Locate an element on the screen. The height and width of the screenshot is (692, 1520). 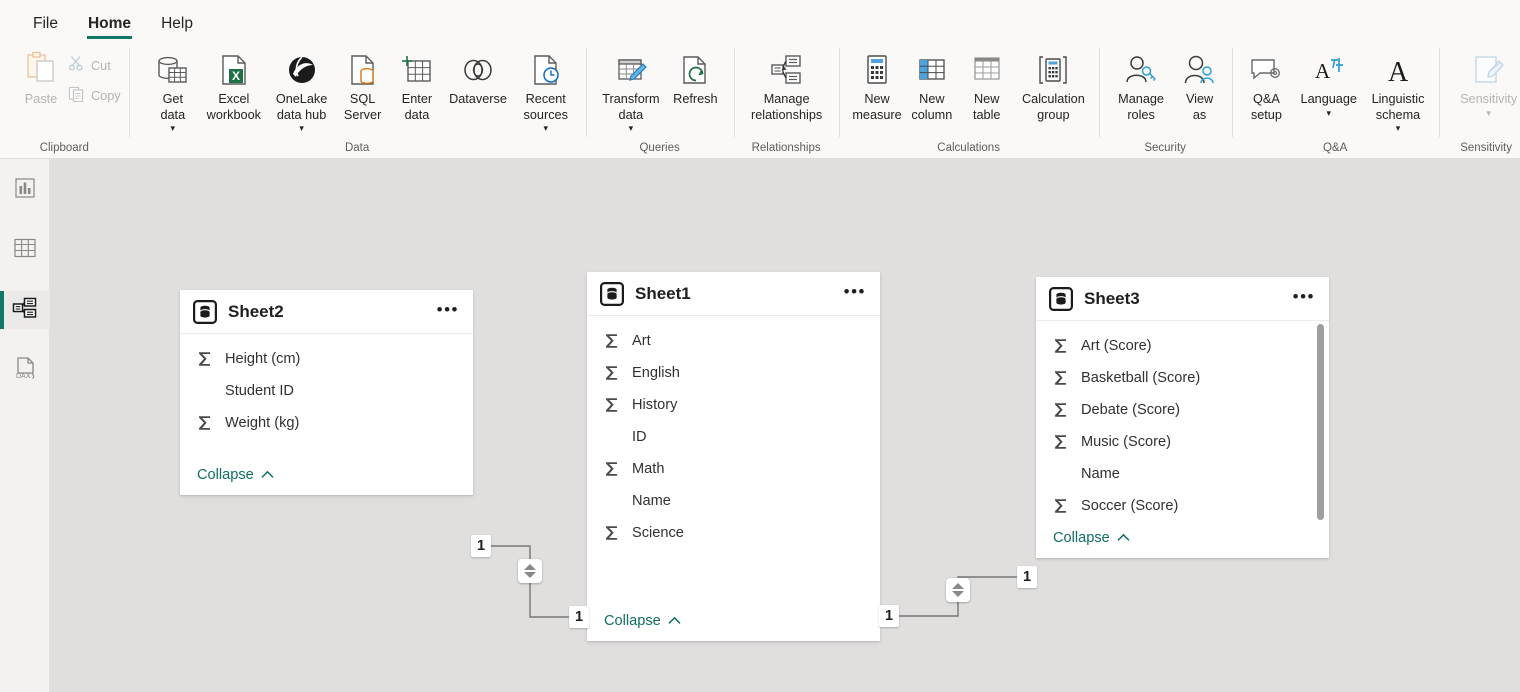
field-list-item: Art (Score) is located at coordinates (1182, 346).